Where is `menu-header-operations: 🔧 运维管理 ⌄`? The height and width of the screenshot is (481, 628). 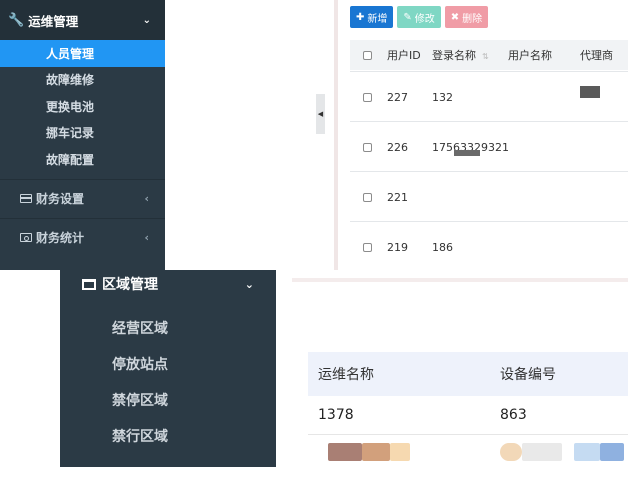
menu-header-operations: 🔧 运维管理 ⌄ is located at coordinates (82, 20).